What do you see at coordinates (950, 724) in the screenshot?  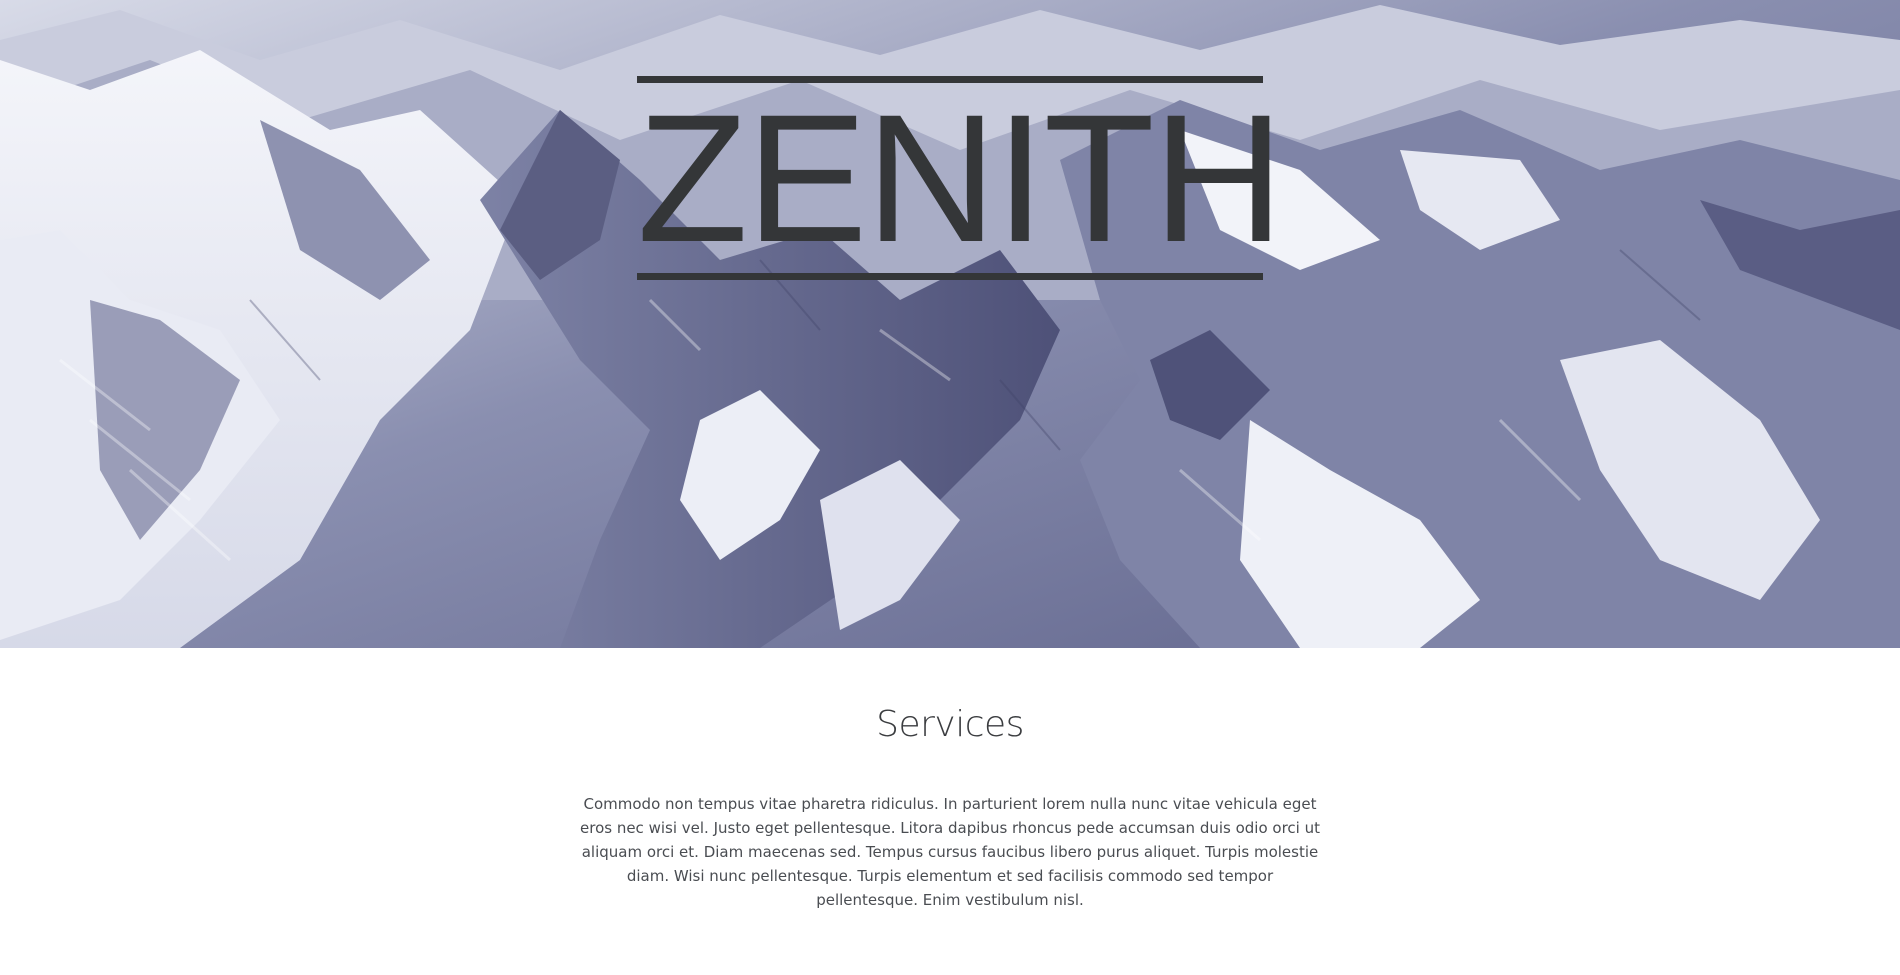 I see `services-heading: Services` at bounding box center [950, 724].